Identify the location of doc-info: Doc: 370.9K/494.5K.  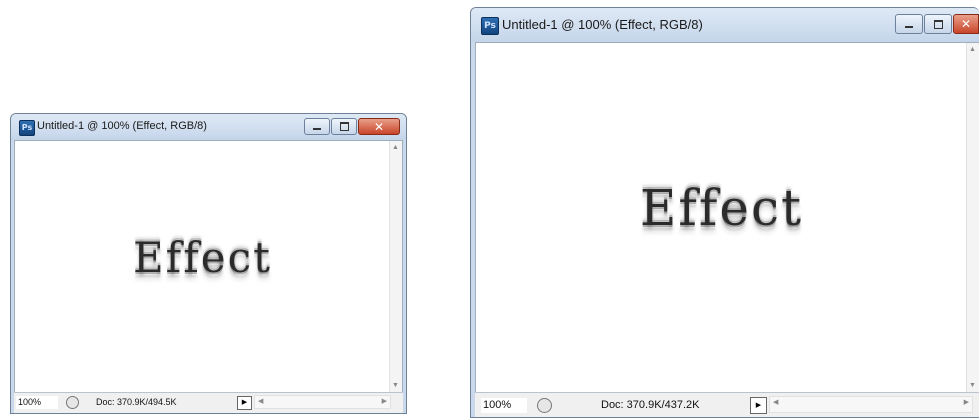
(136, 402).